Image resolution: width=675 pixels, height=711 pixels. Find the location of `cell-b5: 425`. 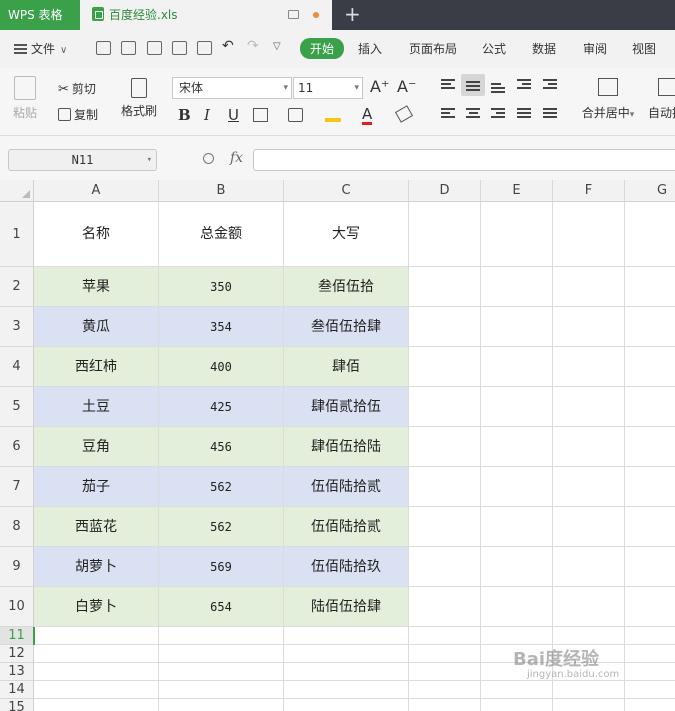

cell-b5: 425 is located at coordinates (221, 407).